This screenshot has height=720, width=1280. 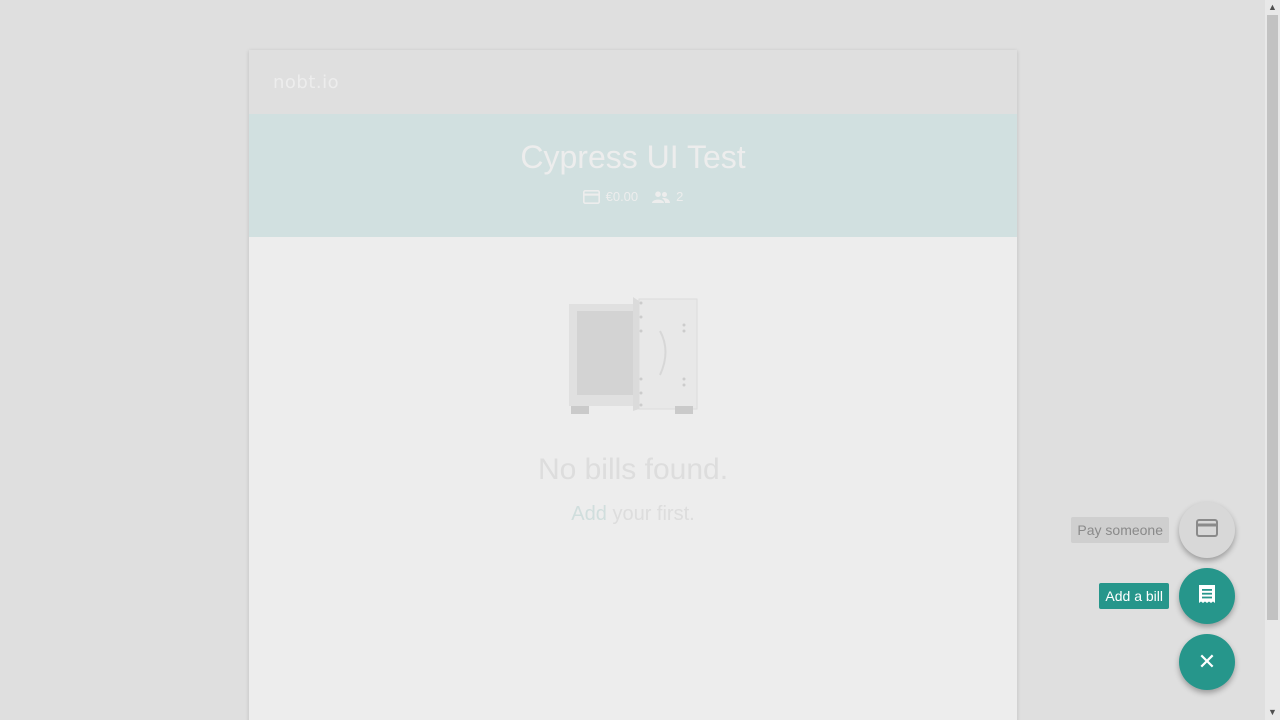 I want to click on add-bill-button, so click(x=1207, y=596).